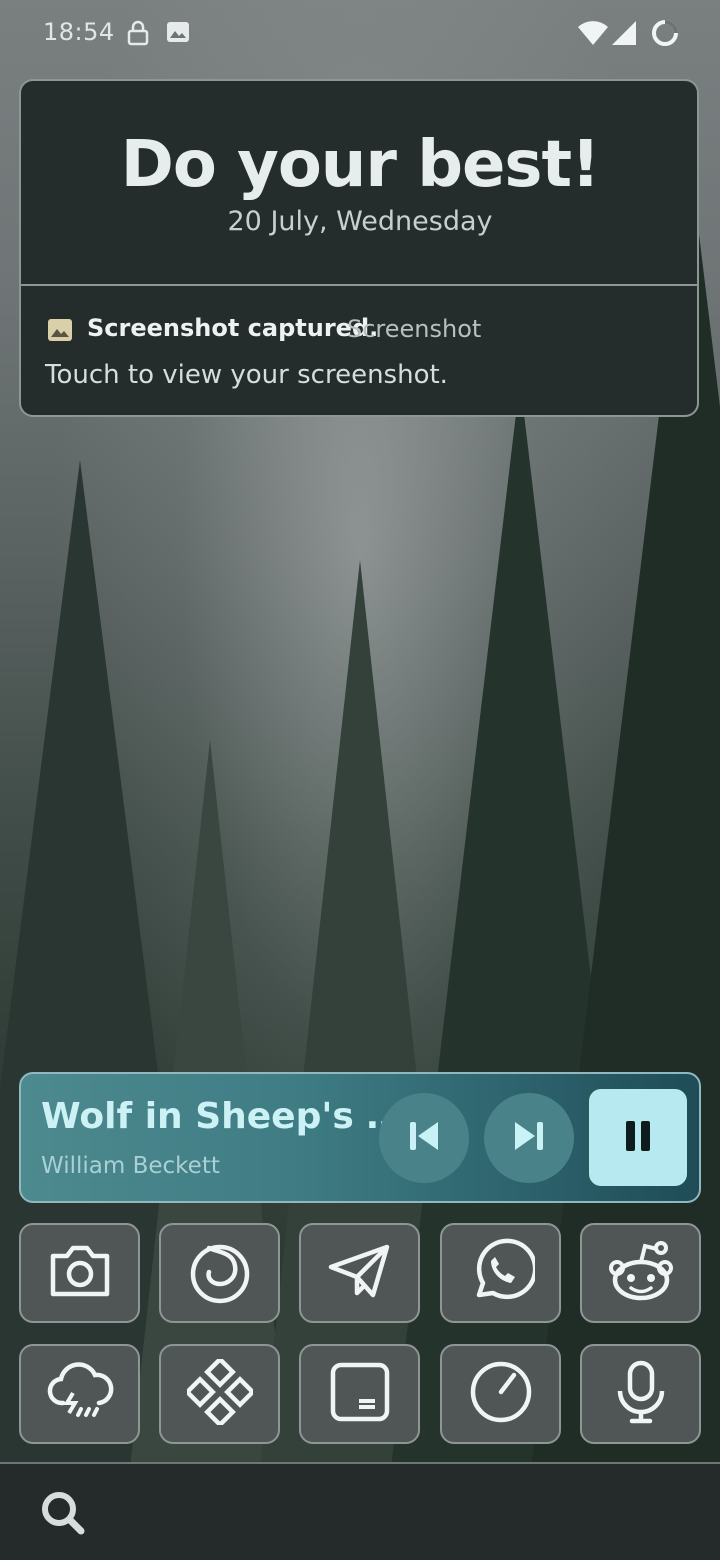 The image size is (720, 1560). What do you see at coordinates (665, 35) in the screenshot?
I see `battery-ring-icon` at bounding box center [665, 35].